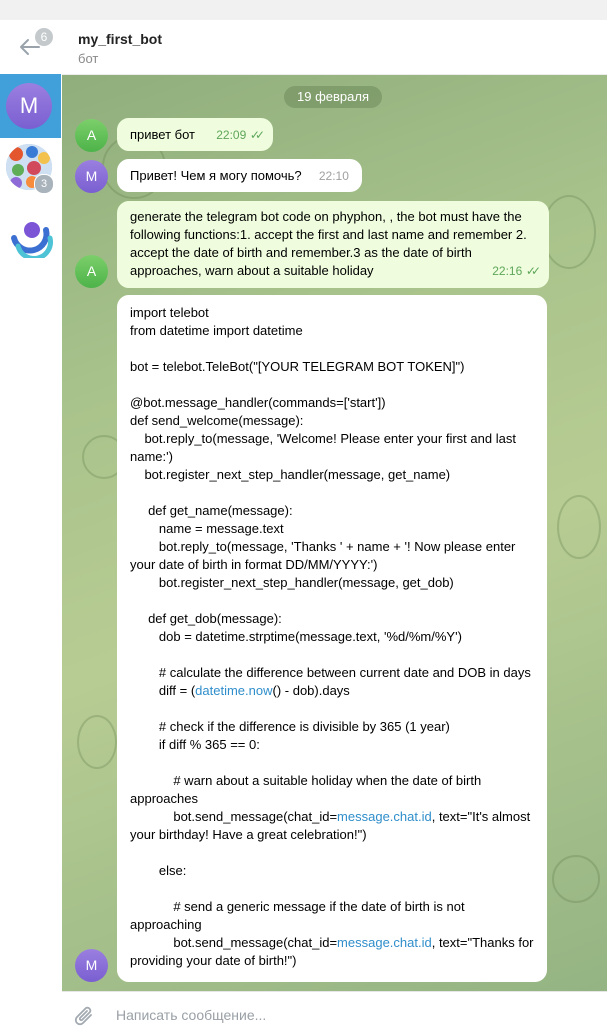 The image size is (607, 1036). I want to click on chat-item-stickers: 3, so click(30, 170).